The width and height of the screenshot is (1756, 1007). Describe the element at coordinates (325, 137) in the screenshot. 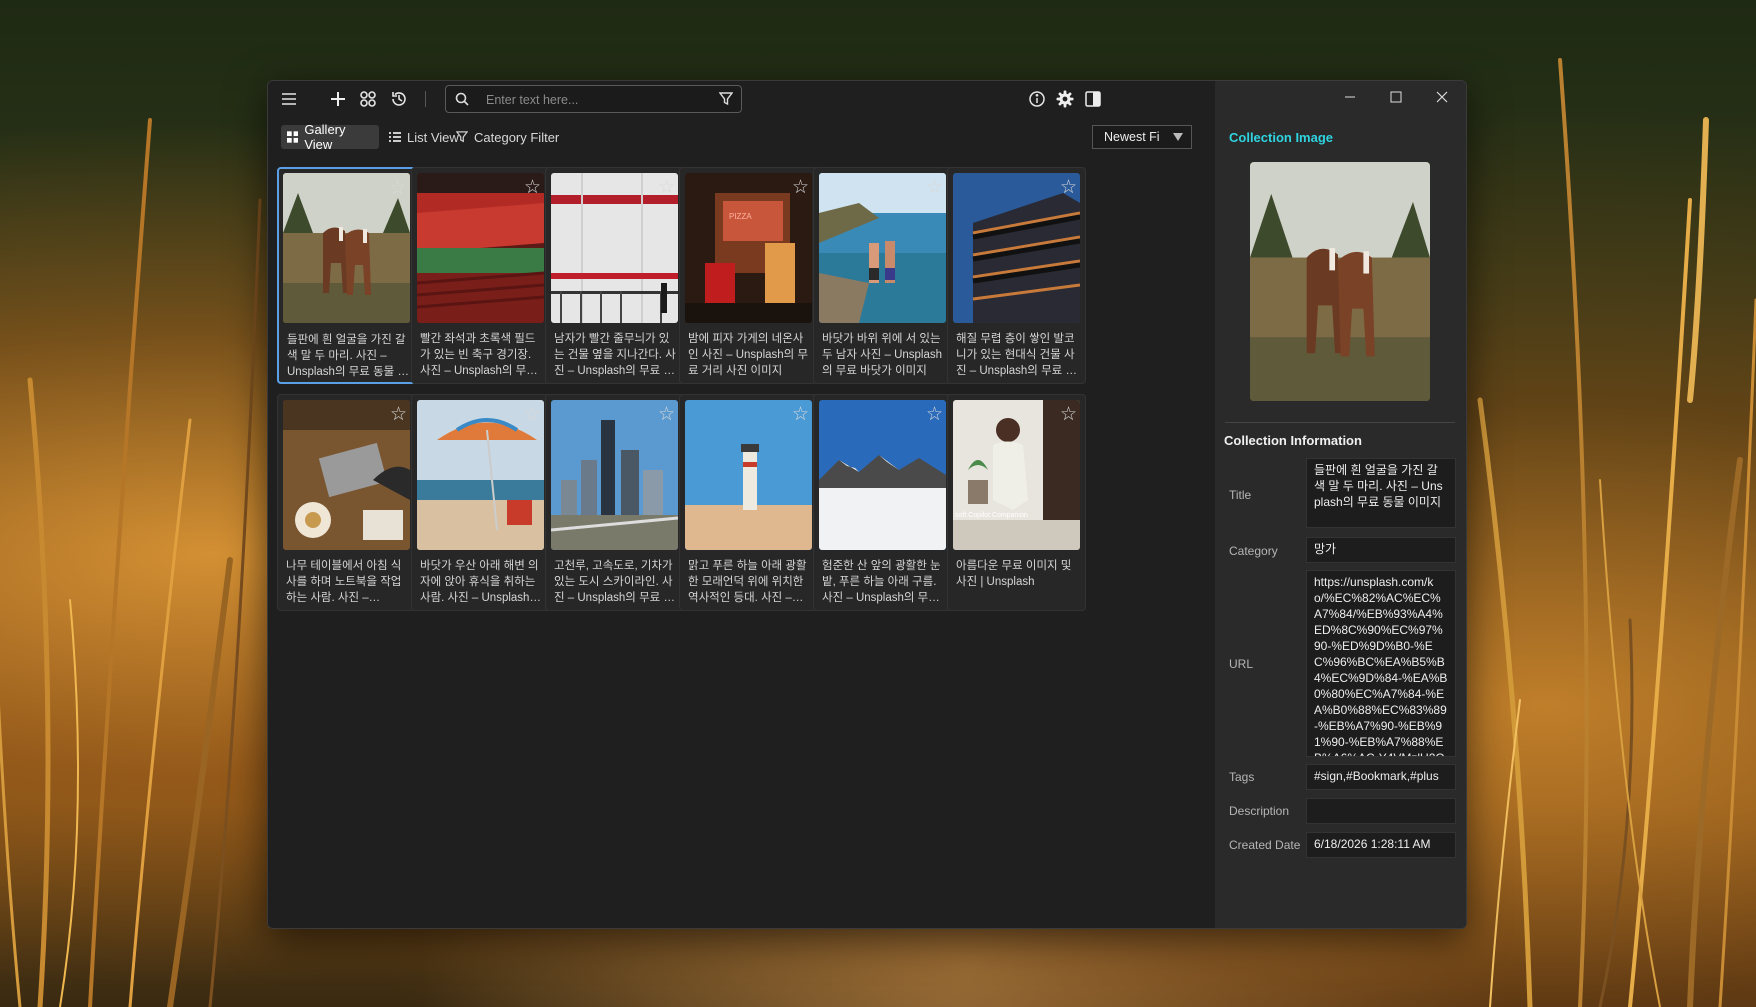

I see `tab-label: Gallery View` at that location.